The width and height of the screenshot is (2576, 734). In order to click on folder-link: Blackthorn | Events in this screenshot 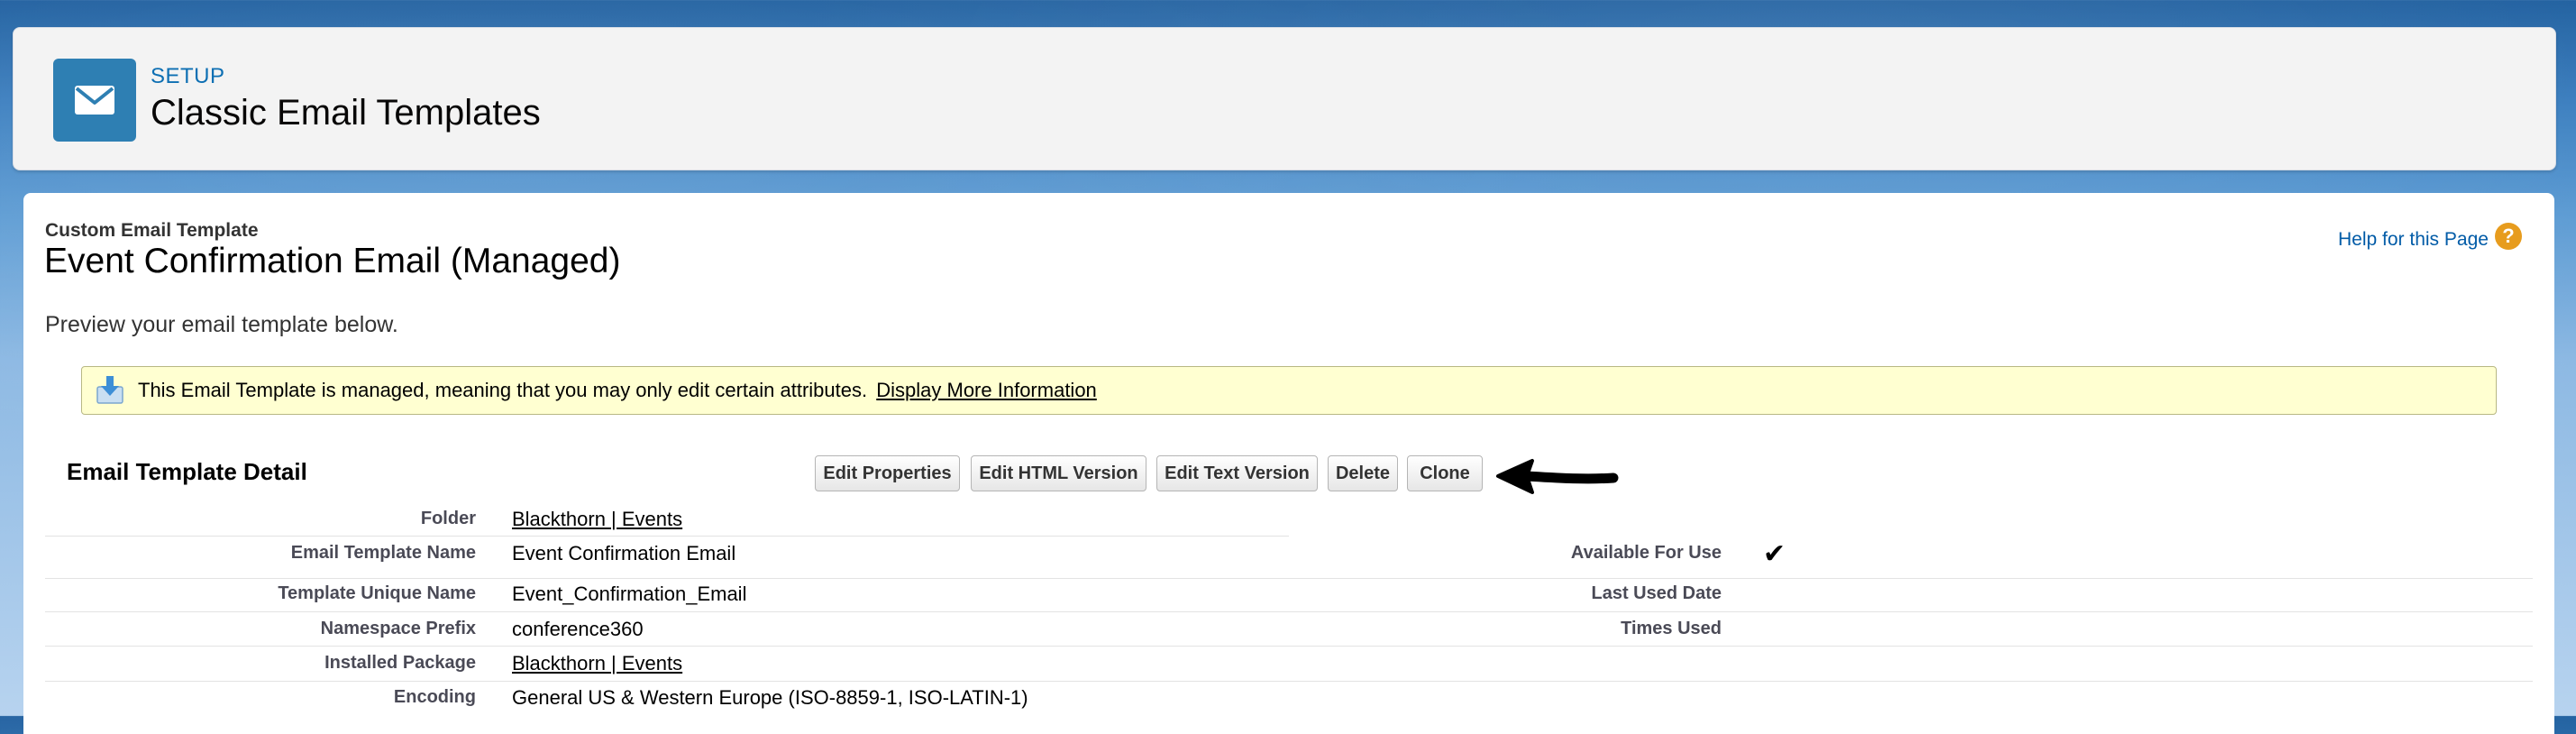, I will do `click(597, 519)`.